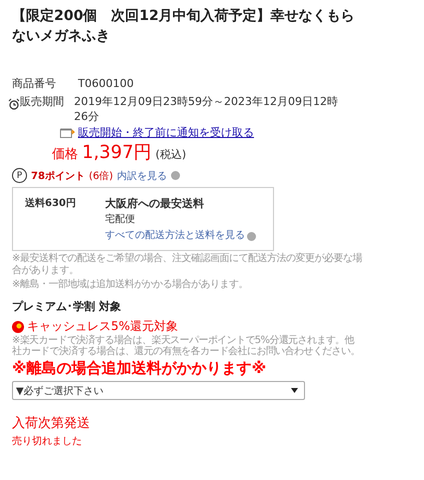  What do you see at coordinates (166, 132) in the screenshot?
I see `notify-link: 販売開始・終了前に通知を受け取る` at bounding box center [166, 132].